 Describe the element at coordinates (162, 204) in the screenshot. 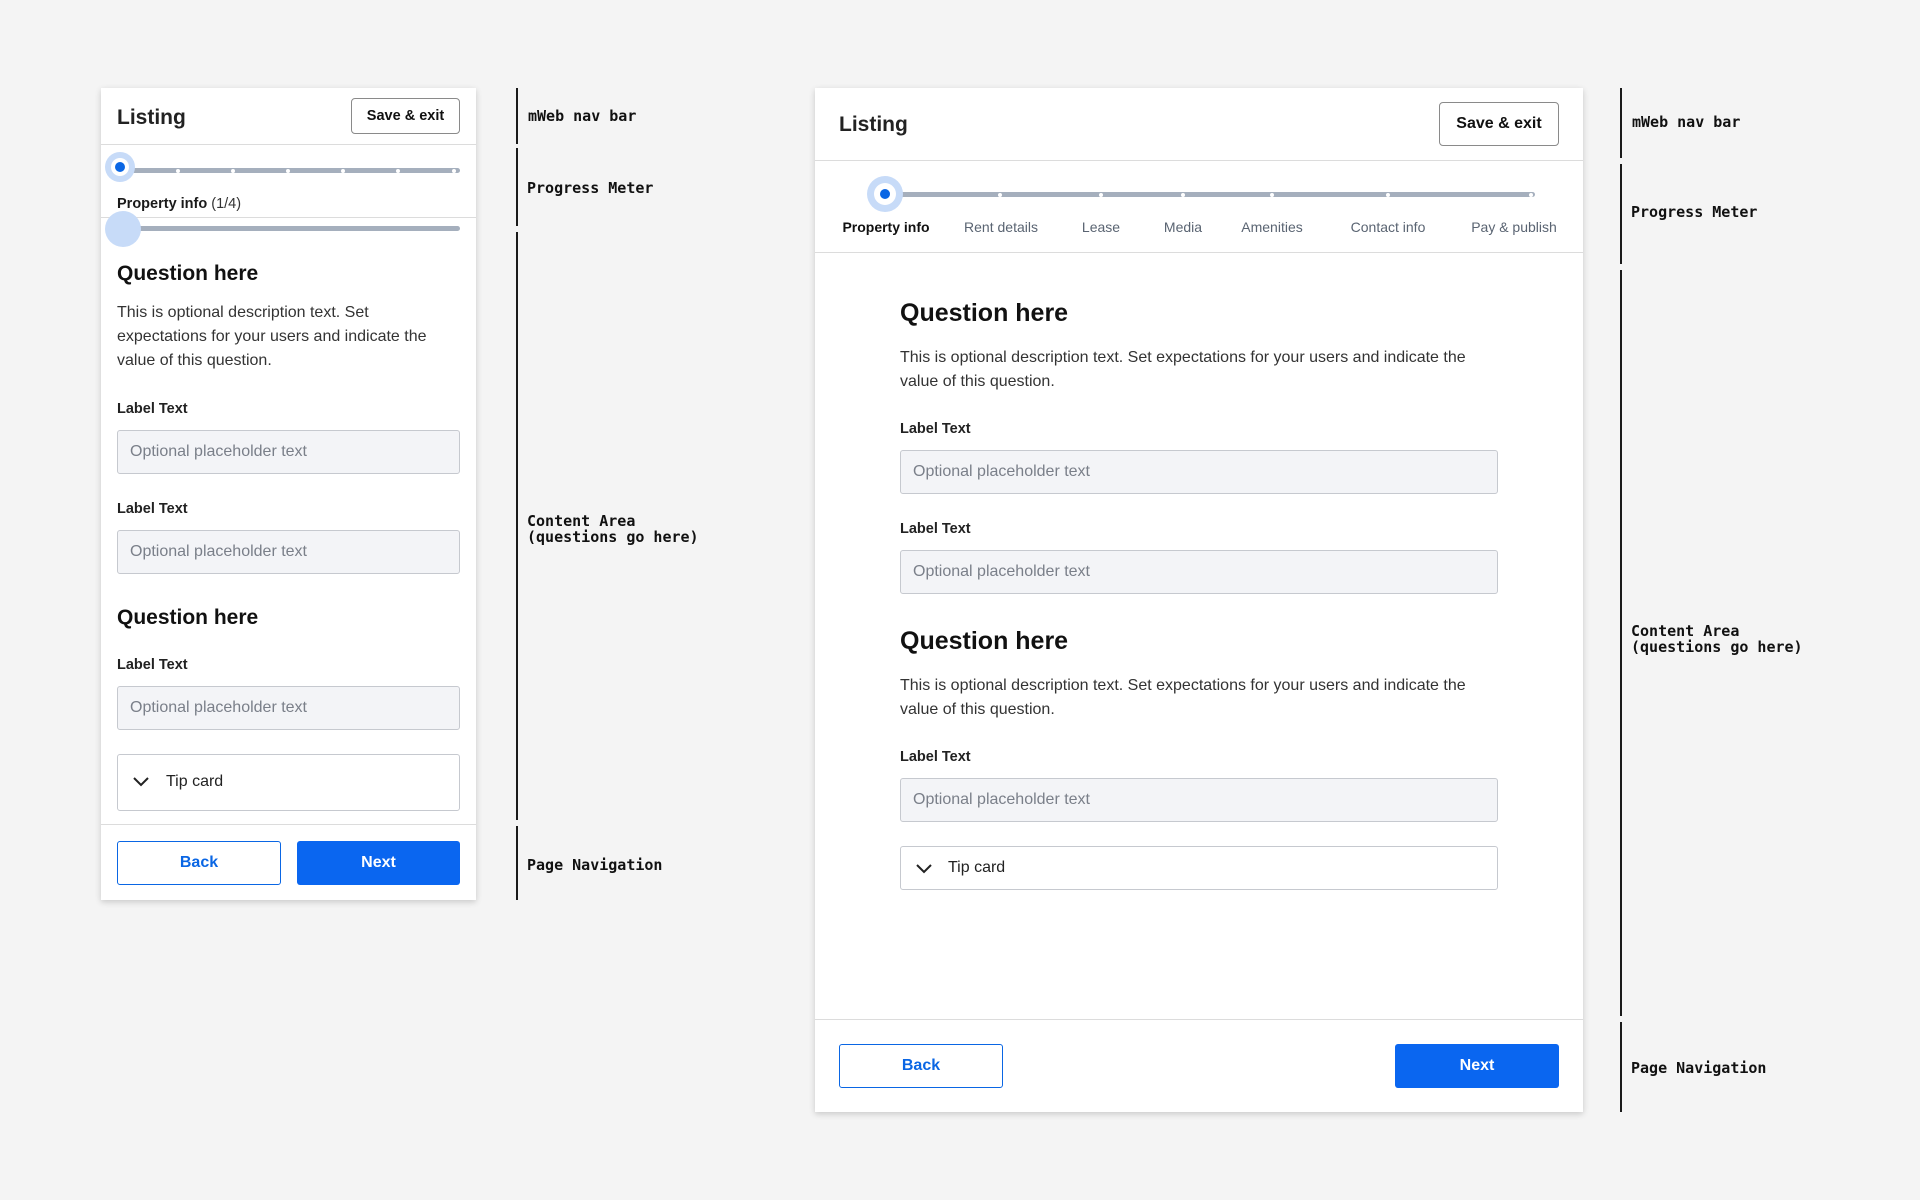

I see `step-name: Property info` at that location.